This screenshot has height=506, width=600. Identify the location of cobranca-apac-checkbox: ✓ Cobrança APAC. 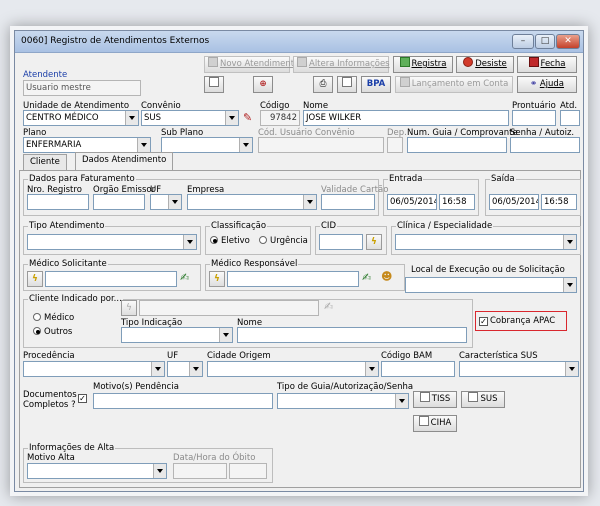
(517, 321).